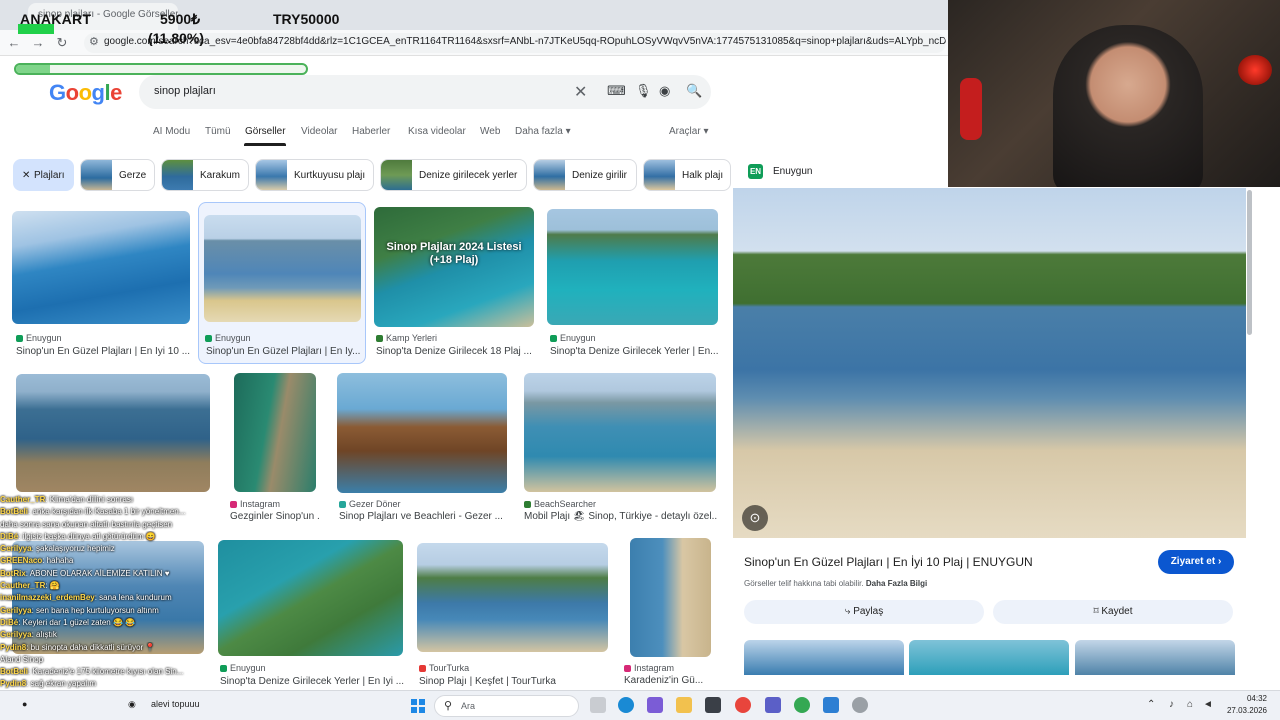 The height and width of the screenshot is (720, 1280). What do you see at coordinates (896, 583) in the screenshot?
I see `more-info-link: Daha Fazla Bilgi` at bounding box center [896, 583].